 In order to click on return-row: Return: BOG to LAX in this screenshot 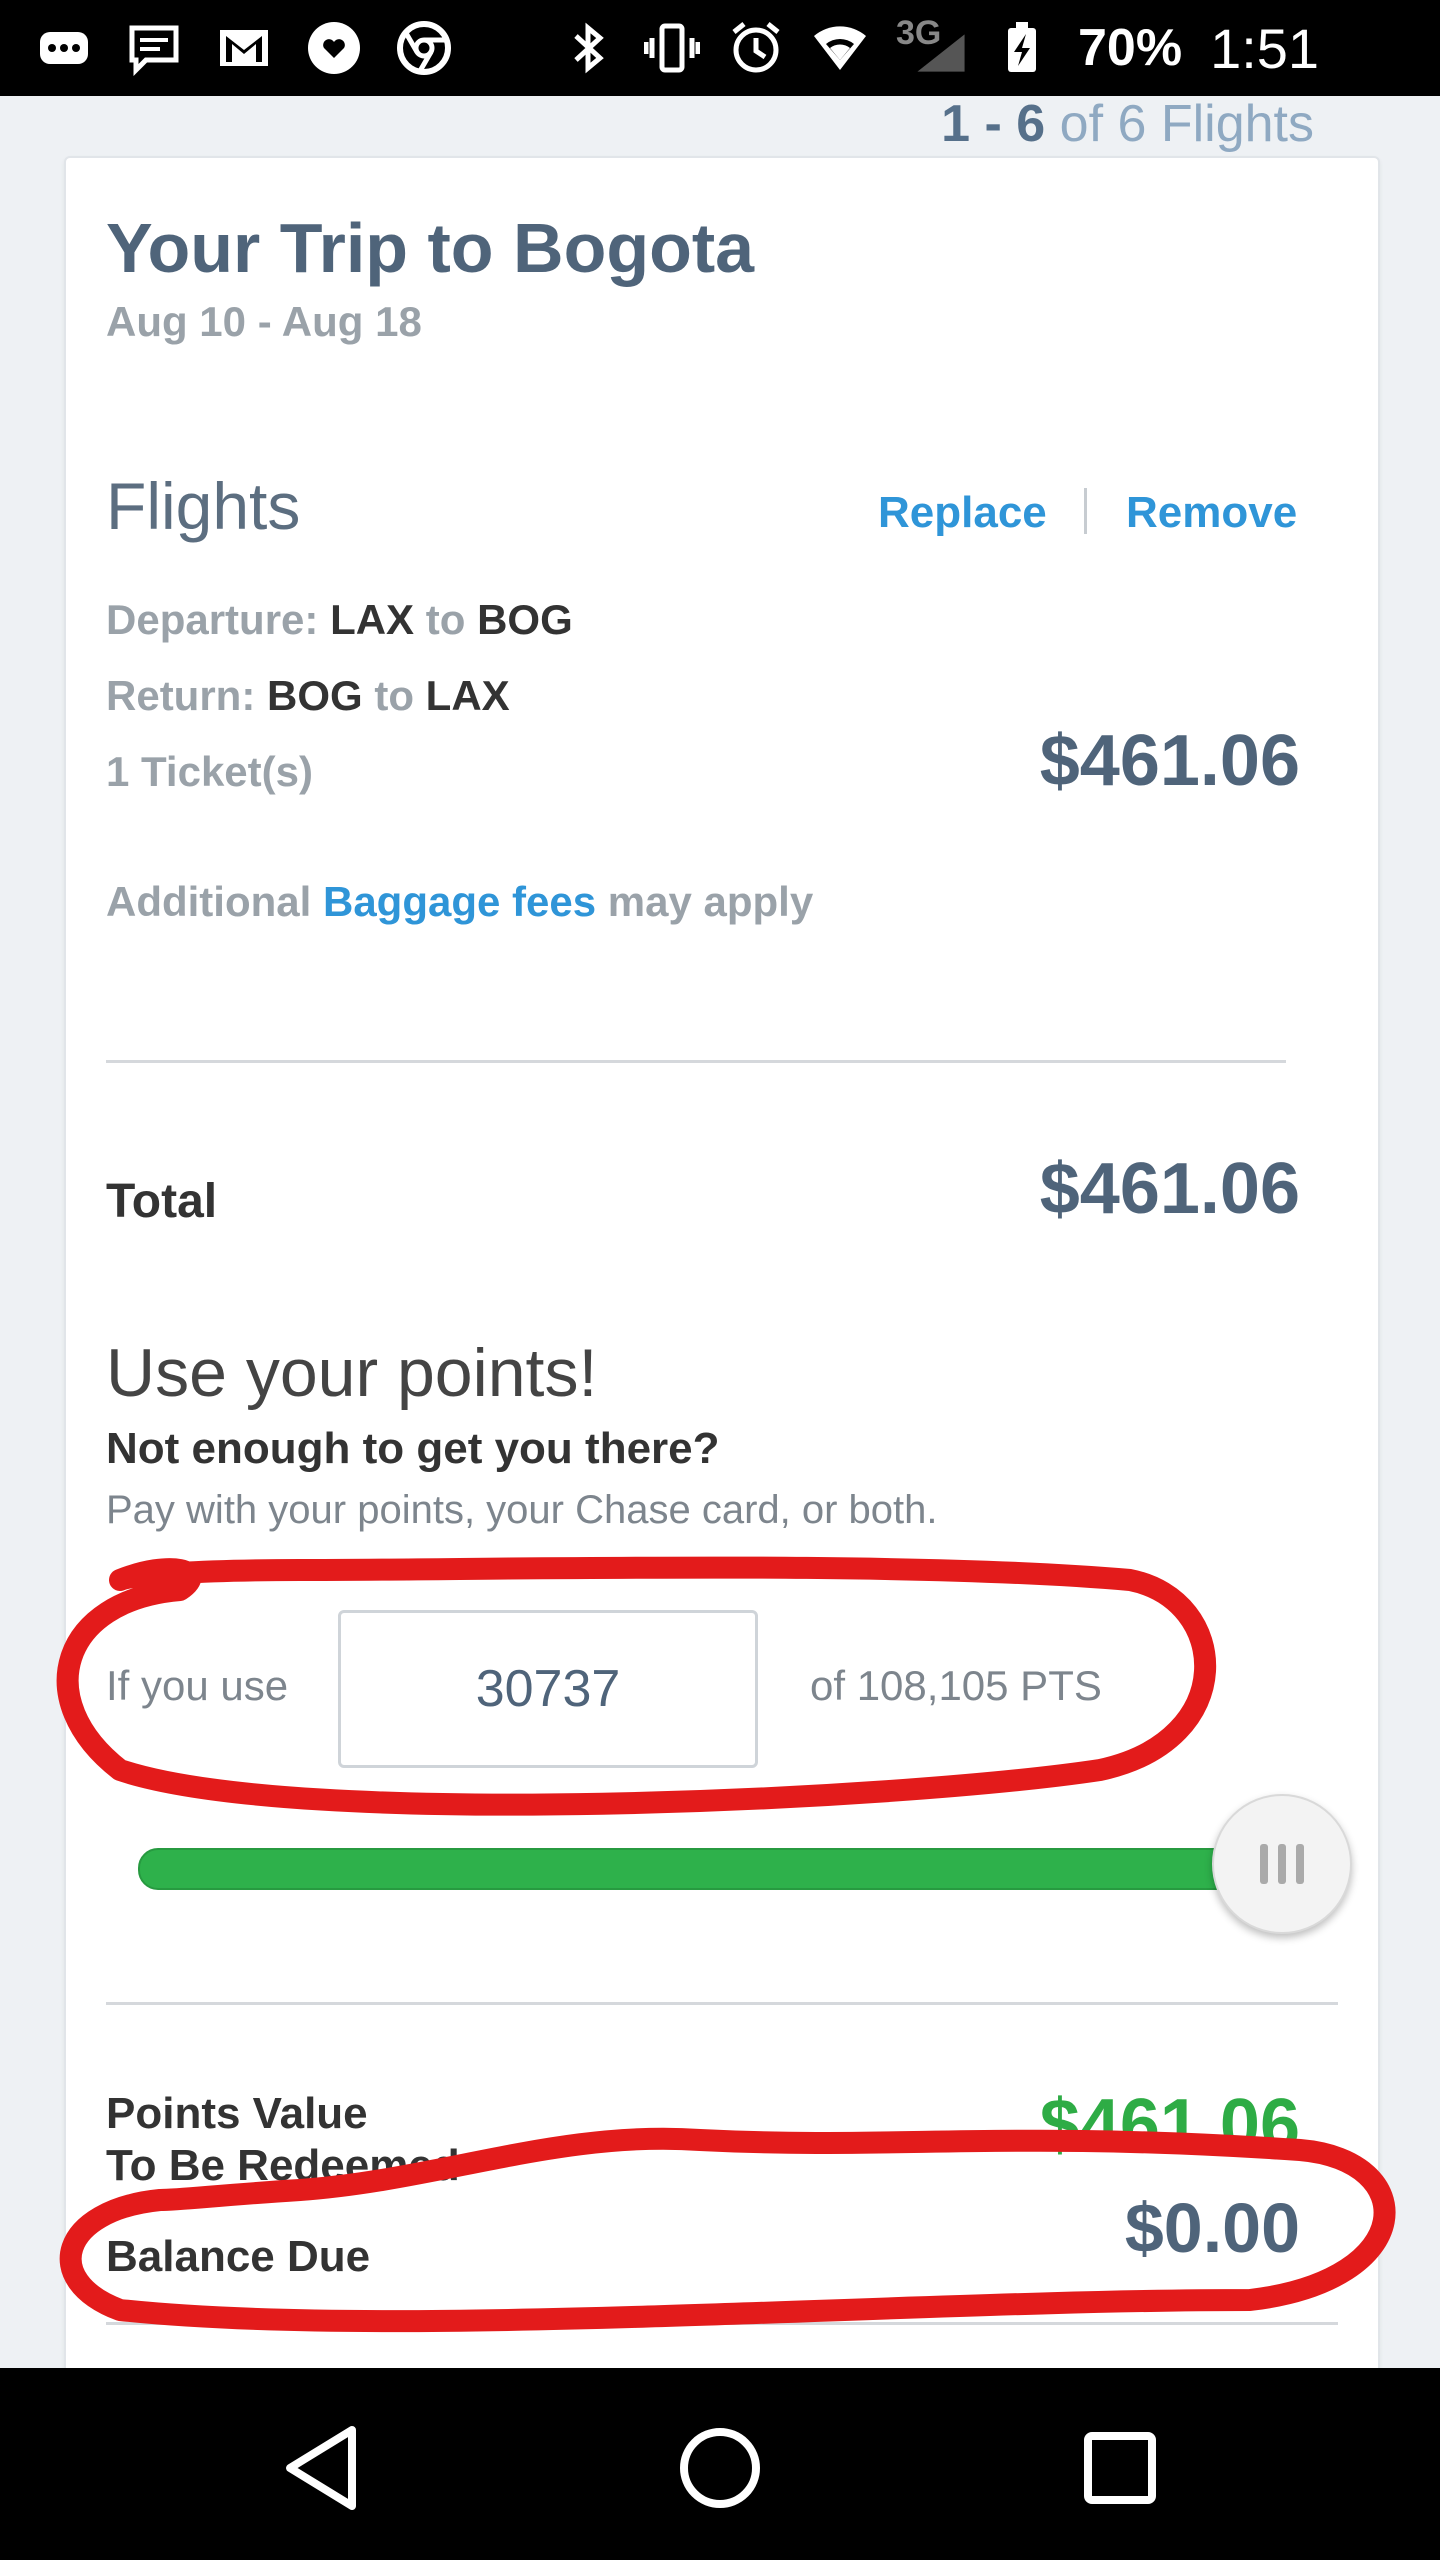, I will do `click(308, 695)`.